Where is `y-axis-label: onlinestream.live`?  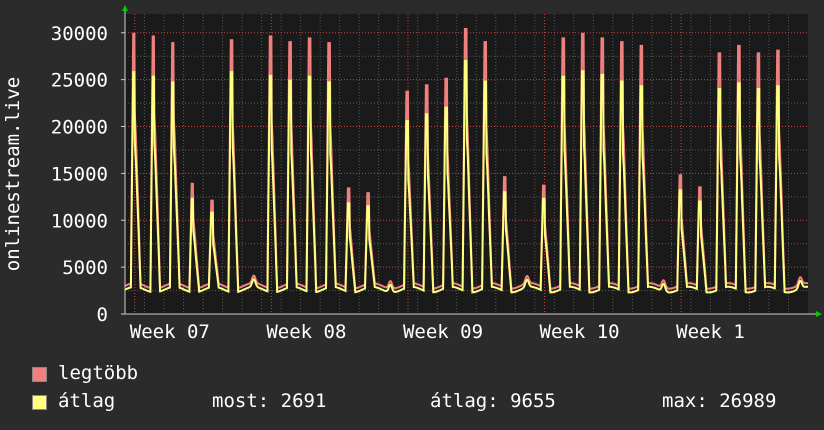 y-axis-label: onlinestream.live is located at coordinates (13, 174).